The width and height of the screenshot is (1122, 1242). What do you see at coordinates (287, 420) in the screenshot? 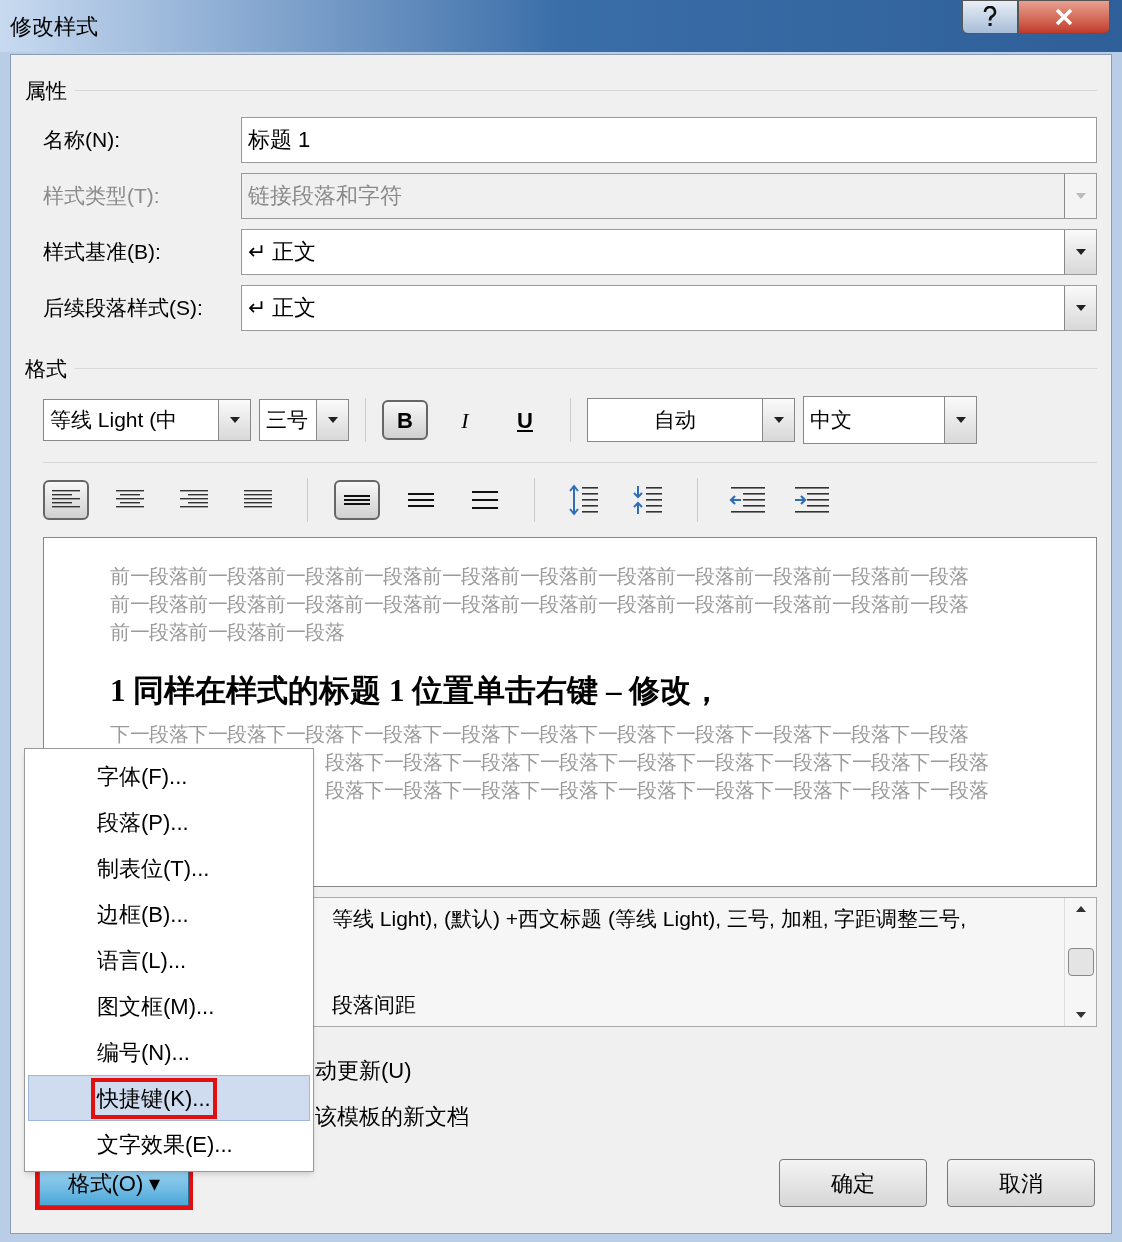
I see `field-value: 三号` at bounding box center [287, 420].